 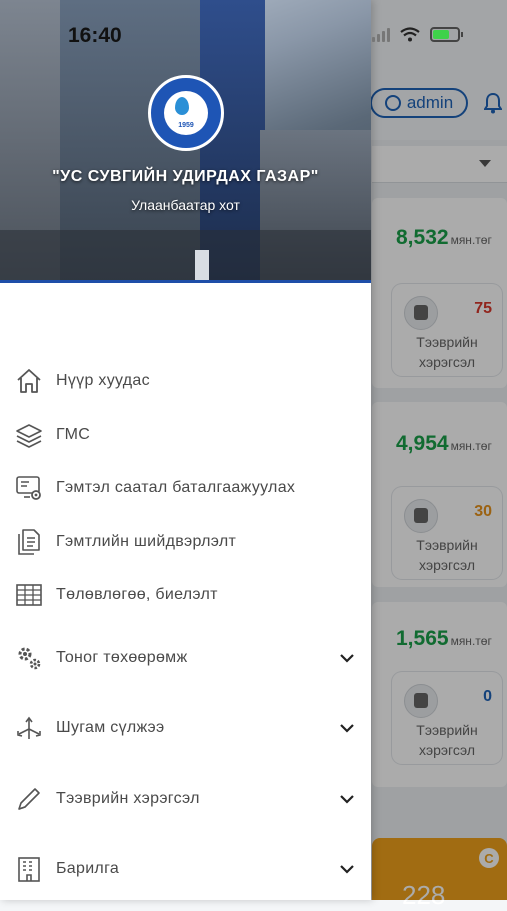 I want to click on menu-item-label: Барилга, so click(x=88, y=868).